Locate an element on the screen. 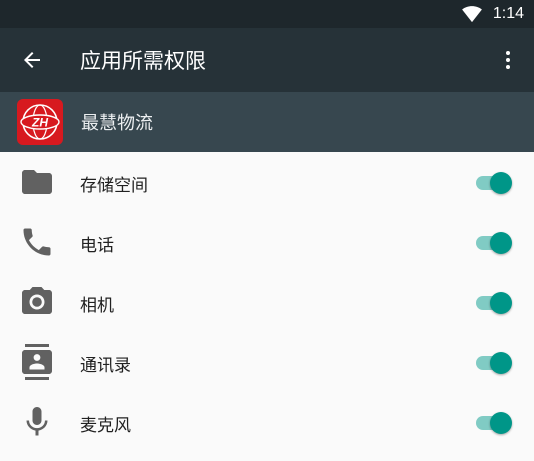 Image resolution: width=534 pixels, height=461 pixels. phone-permission-switch is located at coordinates (493, 242).